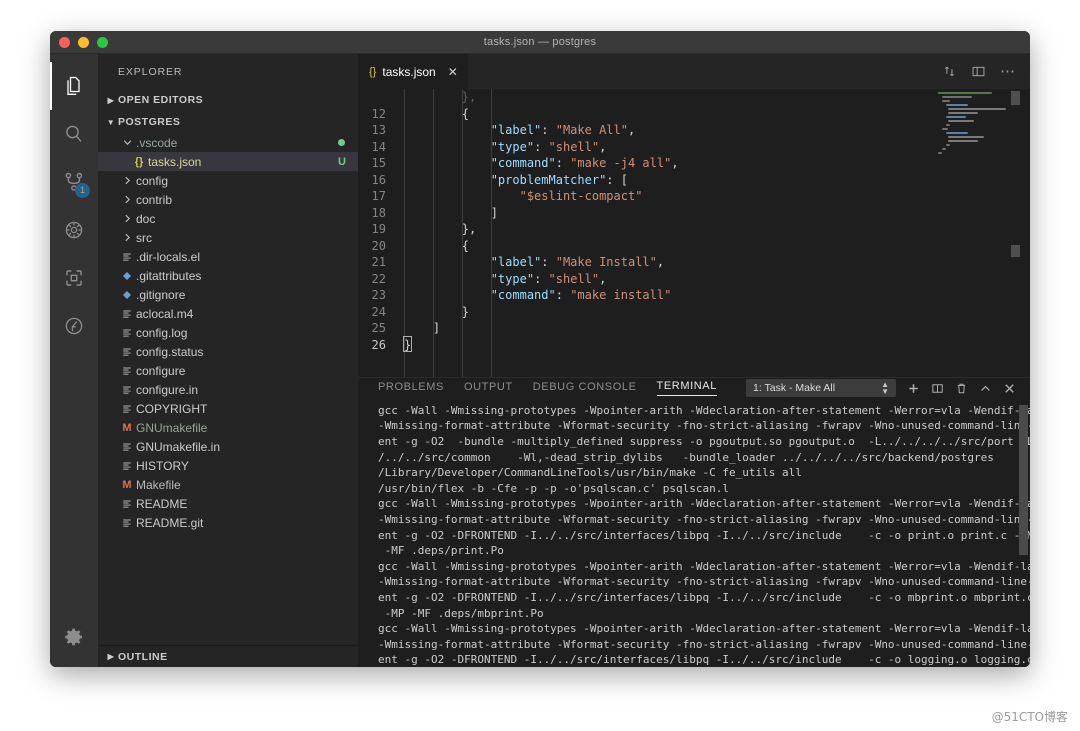 The image size is (1080, 731). Describe the element at coordinates (821, 388) in the screenshot. I see `terminal-selector: 1: Task - Make All ▲ ▼` at that location.